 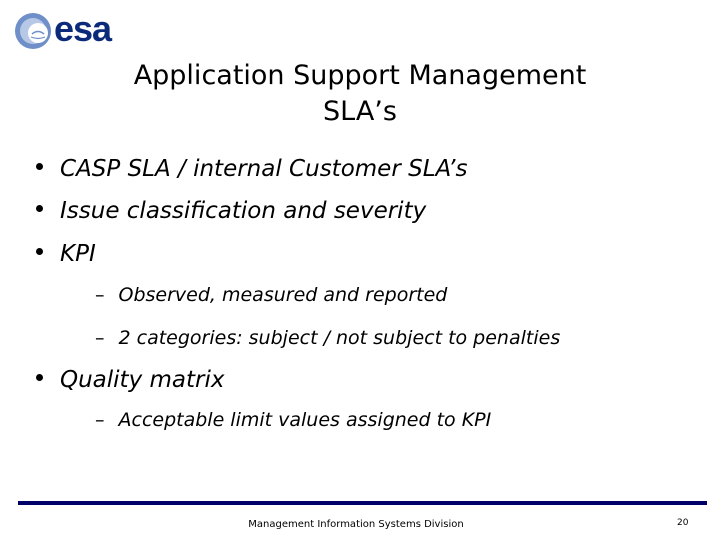 I want to click on footer: Management Information Systems Division, so click(x=360, y=524).